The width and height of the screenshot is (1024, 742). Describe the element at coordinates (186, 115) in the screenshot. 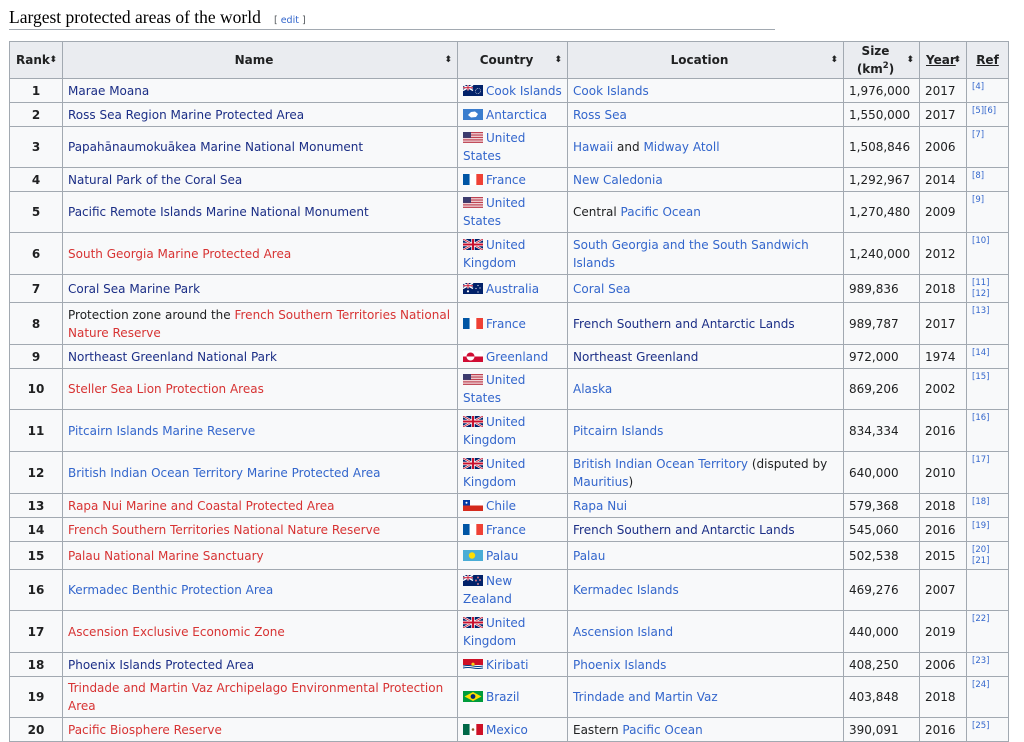

I see `area-name-link: Ross Sea Region Marine Protected Area` at that location.